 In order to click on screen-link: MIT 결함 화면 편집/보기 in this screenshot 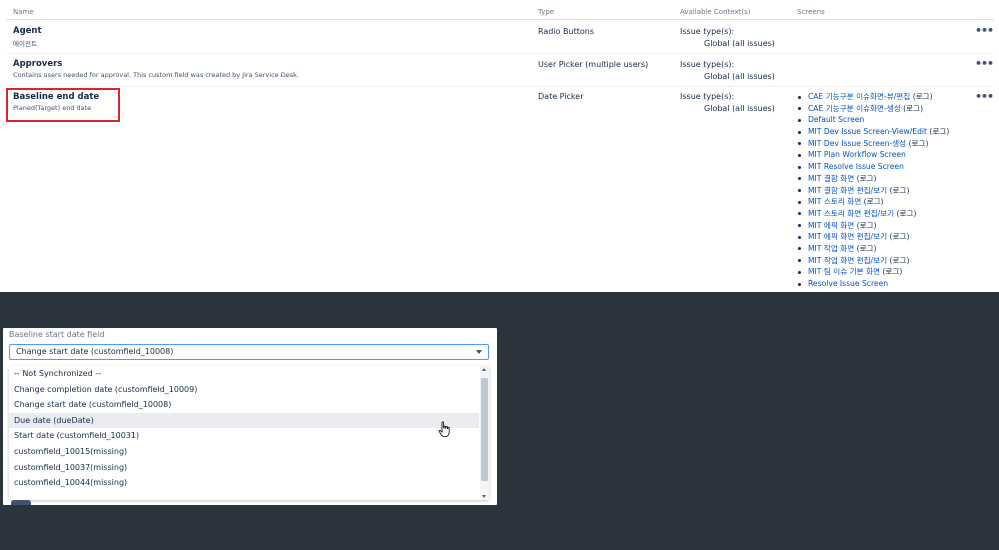, I will do `click(847, 190)`.